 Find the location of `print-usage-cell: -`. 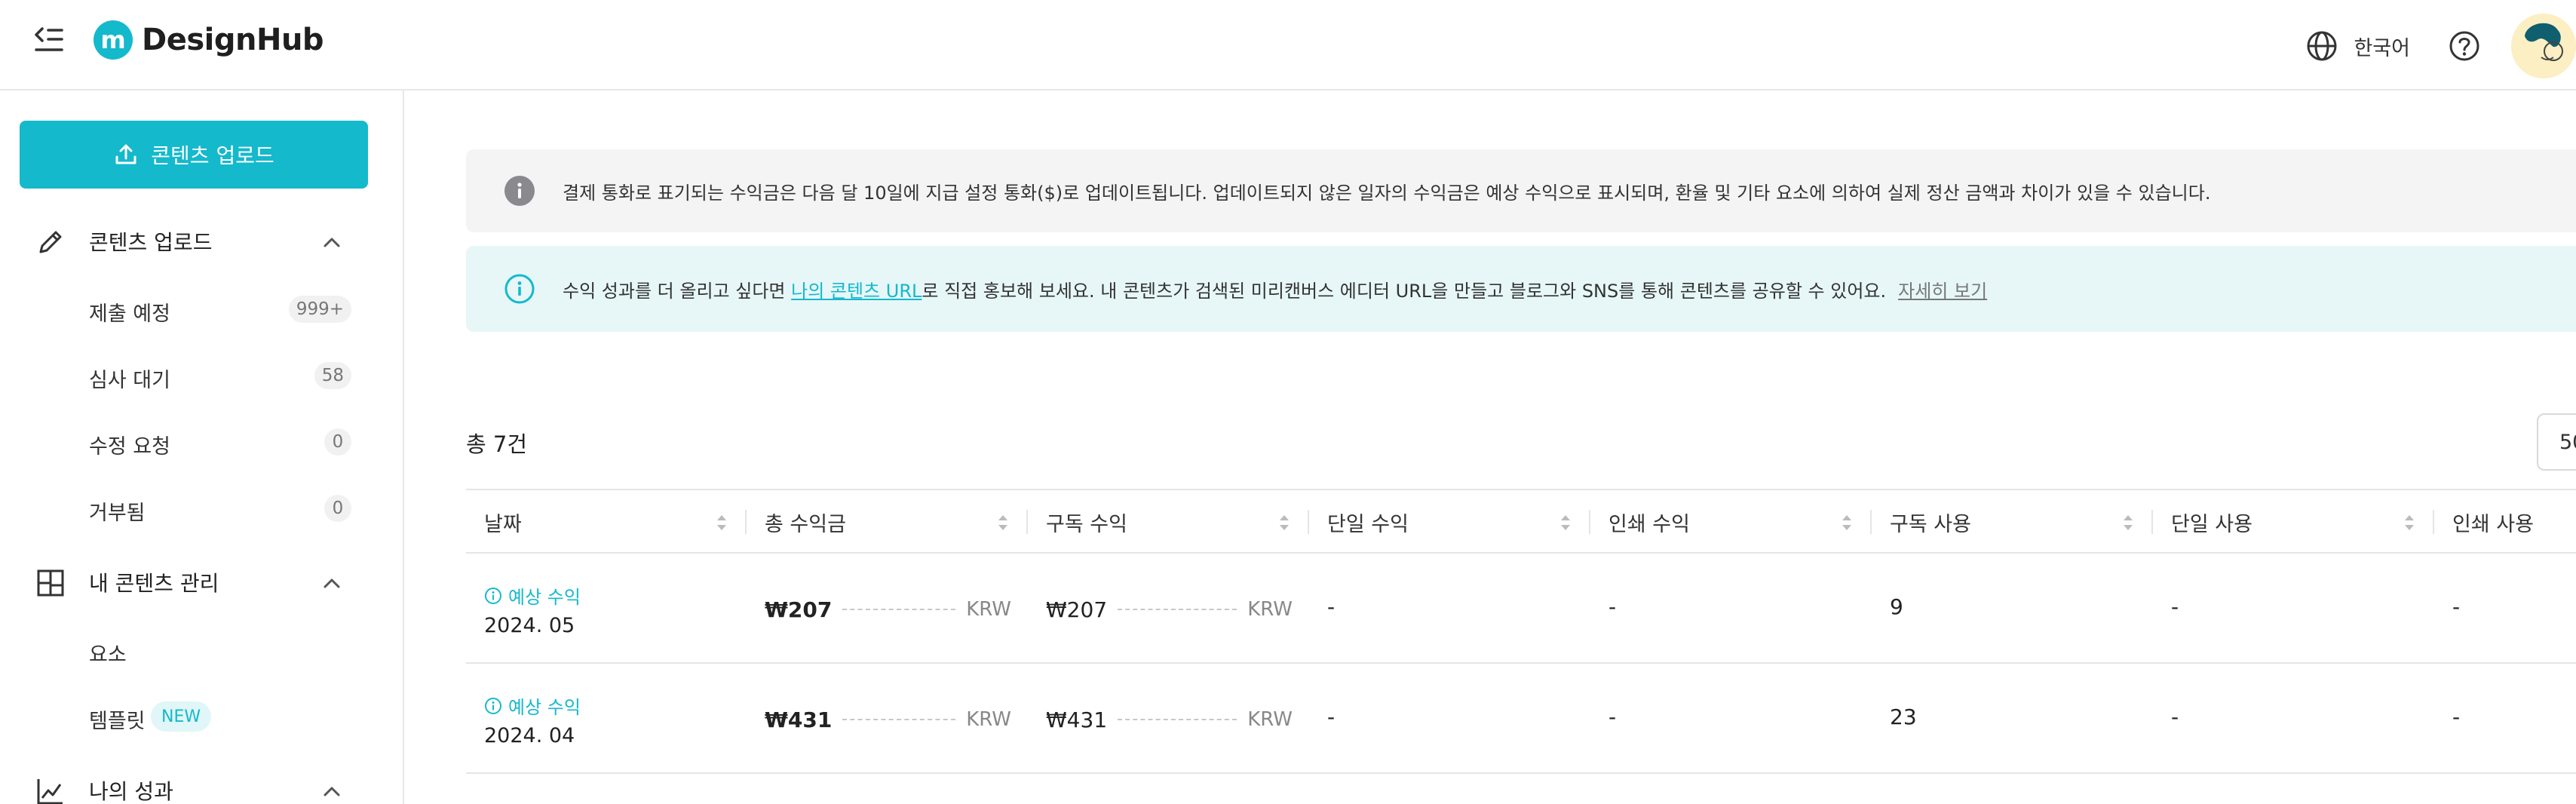

print-usage-cell: - is located at coordinates (2505, 719).